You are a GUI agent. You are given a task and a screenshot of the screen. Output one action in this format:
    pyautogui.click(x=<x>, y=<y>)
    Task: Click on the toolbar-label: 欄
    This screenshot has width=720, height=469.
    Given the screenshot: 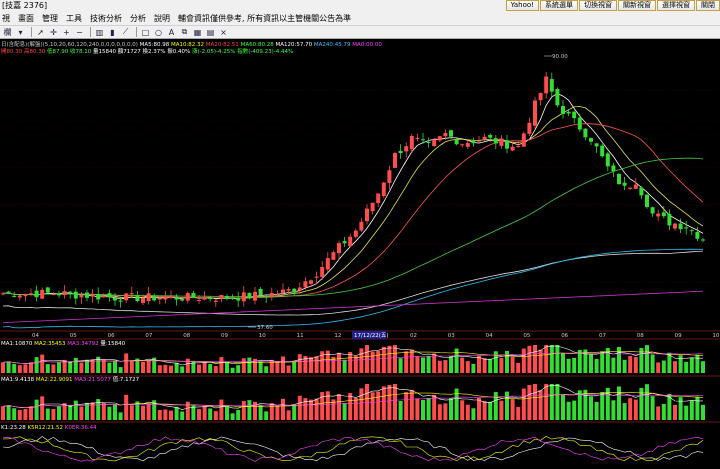 What is the action you would take?
    pyautogui.click(x=7, y=32)
    